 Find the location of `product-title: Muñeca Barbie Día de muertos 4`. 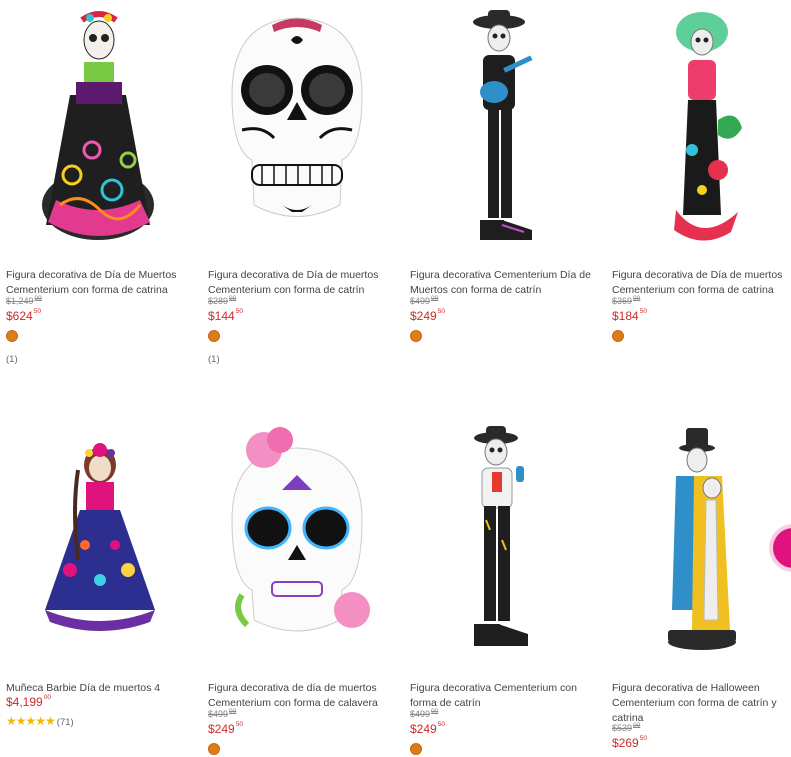

product-title: Muñeca Barbie Día de muertos 4 is located at coordinates (99, 688).